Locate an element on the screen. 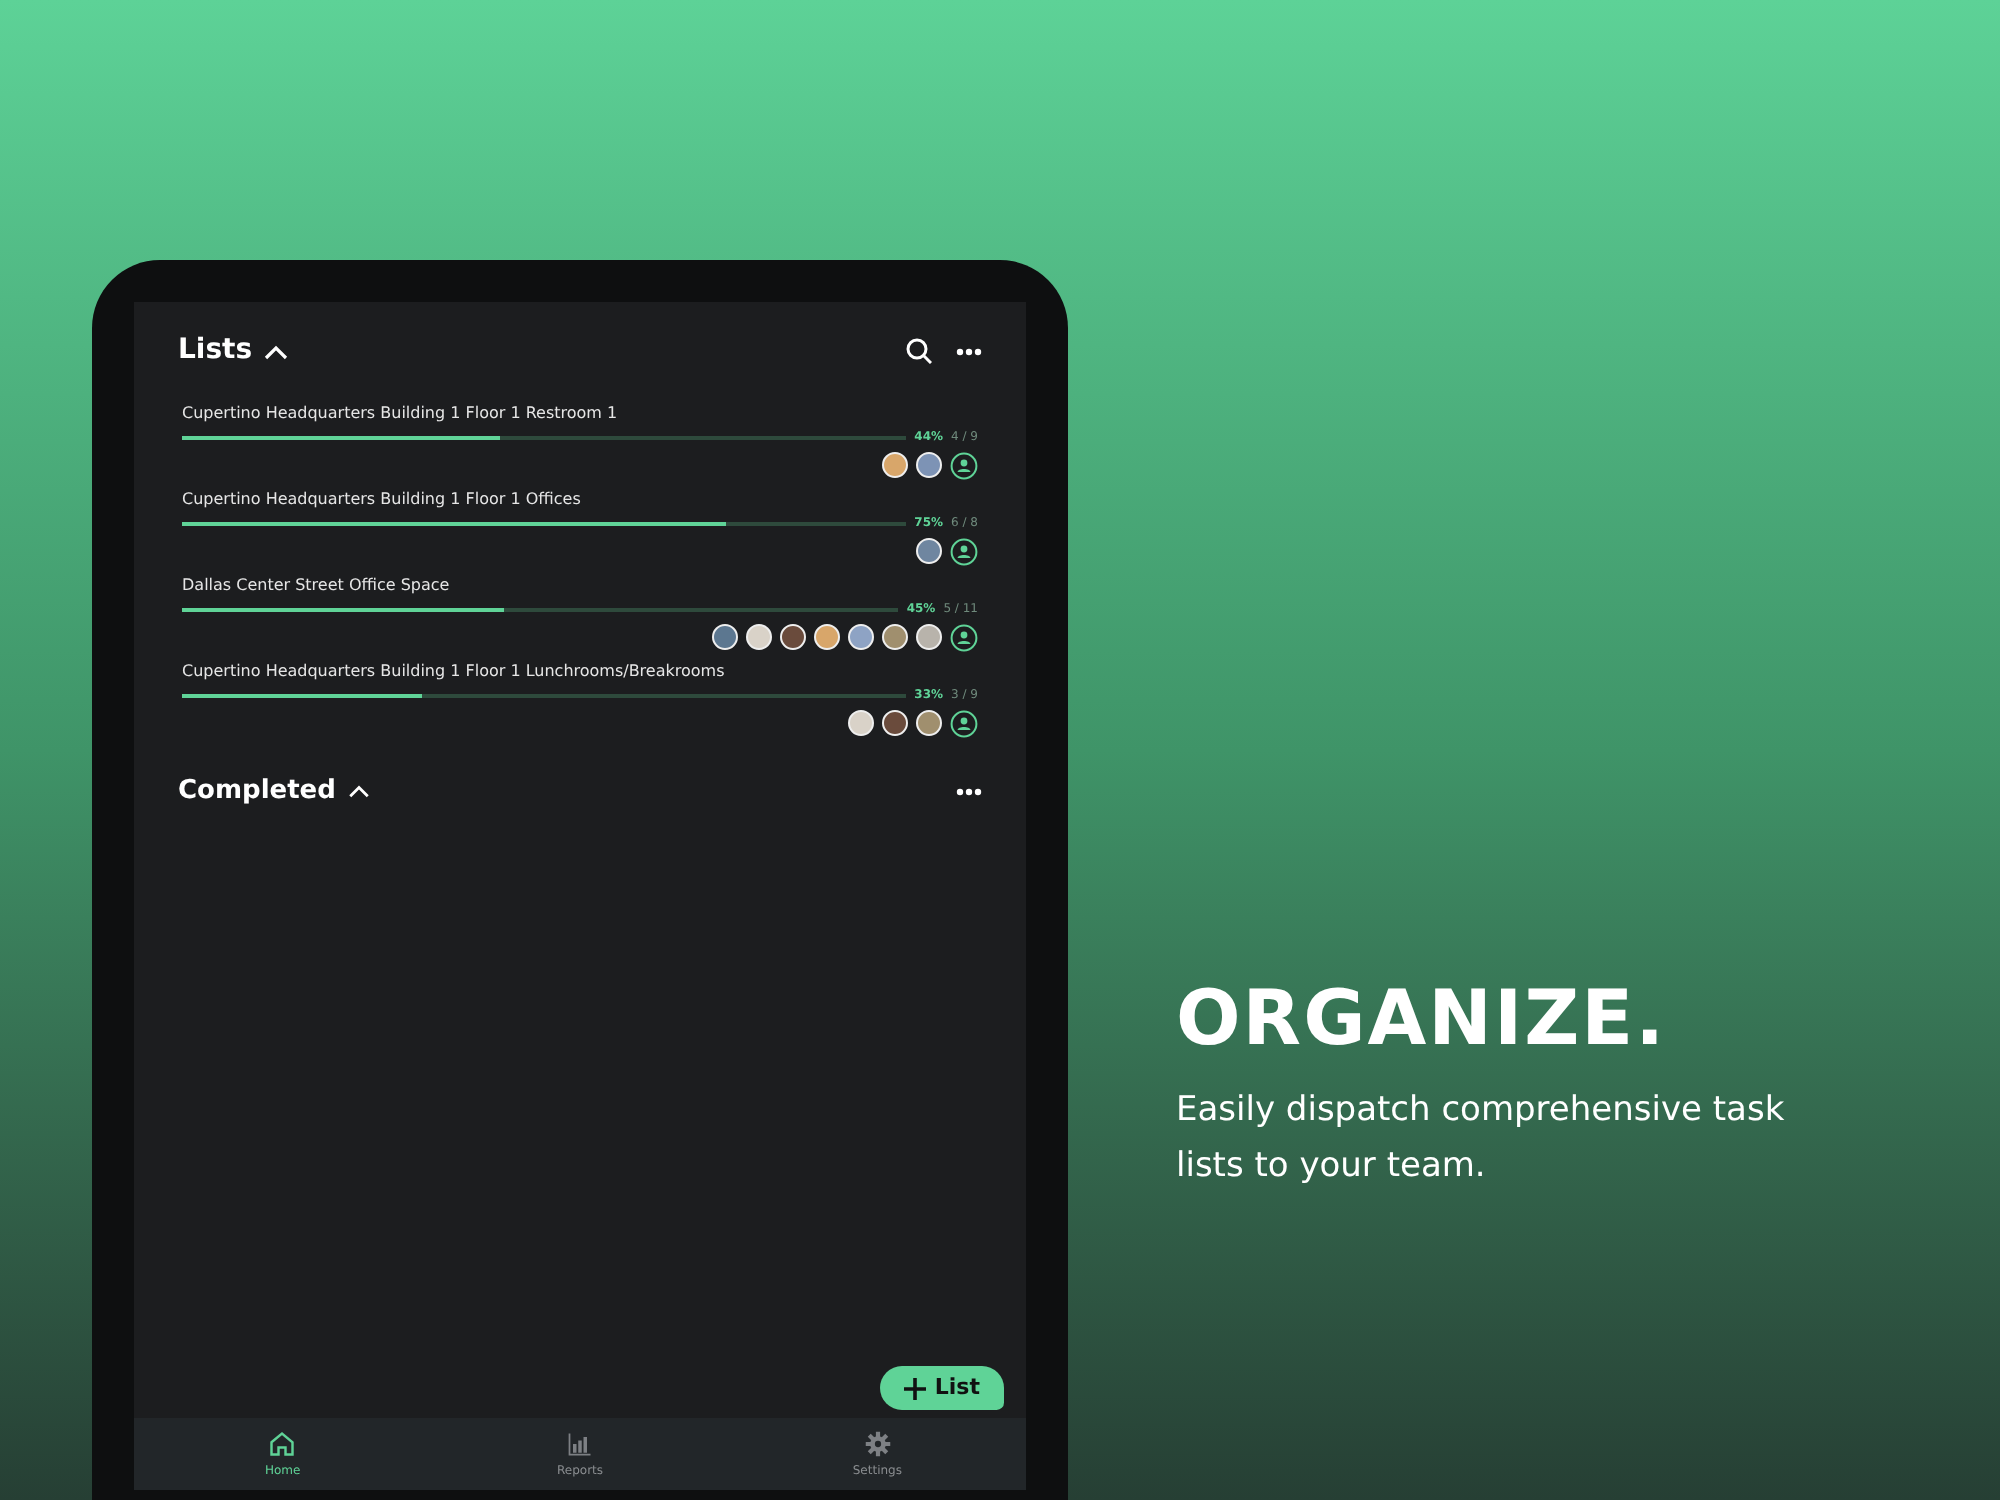 The height and width of the screenshot is (1500, 2000). add-list-button: List is located at coordinates (942, 1388).